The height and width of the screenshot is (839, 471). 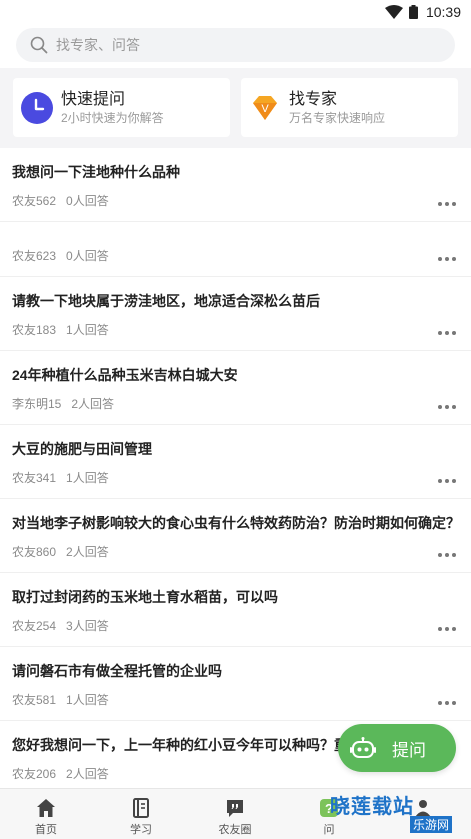 I want to click on wifi-icon, so click(x=393, y=12).